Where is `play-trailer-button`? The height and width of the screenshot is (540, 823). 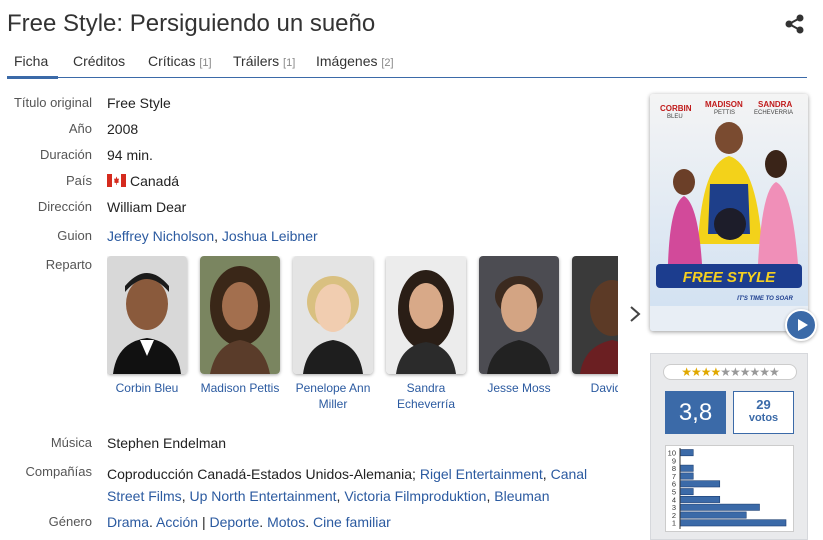
play-trailer-button is located at coordinates (801, 325).